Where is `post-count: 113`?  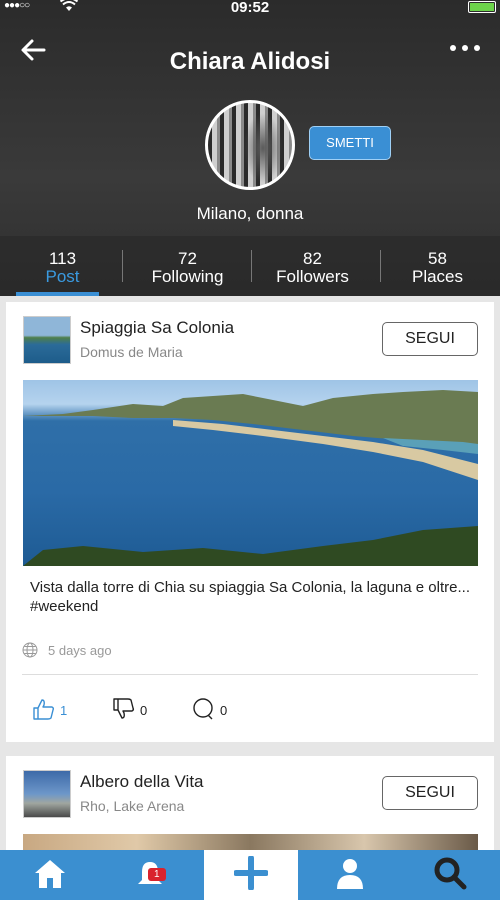
post-count: 113 is located at coordinates (62, 258).